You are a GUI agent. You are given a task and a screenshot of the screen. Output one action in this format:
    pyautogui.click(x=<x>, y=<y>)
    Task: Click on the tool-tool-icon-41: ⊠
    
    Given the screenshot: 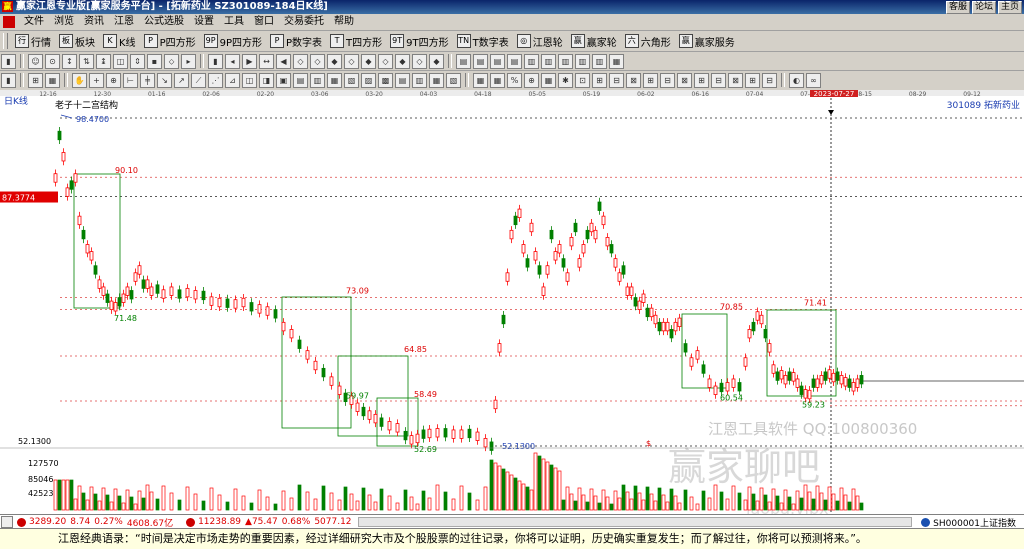 What is the action you would take?
    pyautogui.click(x=684, y=80)
    